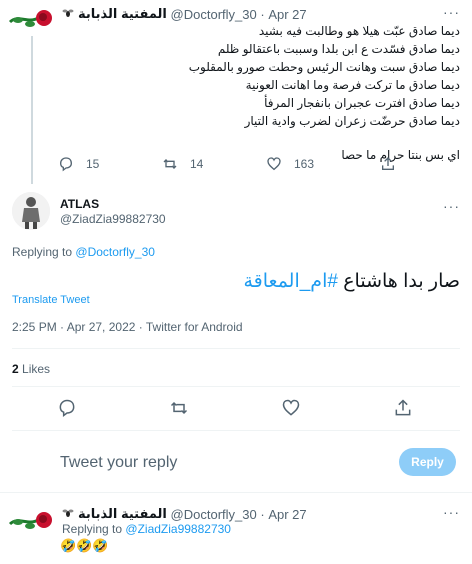 The image size is (472, 564). I want to click on reply-composer: Tweet your reply Reply, so click(236, 462).